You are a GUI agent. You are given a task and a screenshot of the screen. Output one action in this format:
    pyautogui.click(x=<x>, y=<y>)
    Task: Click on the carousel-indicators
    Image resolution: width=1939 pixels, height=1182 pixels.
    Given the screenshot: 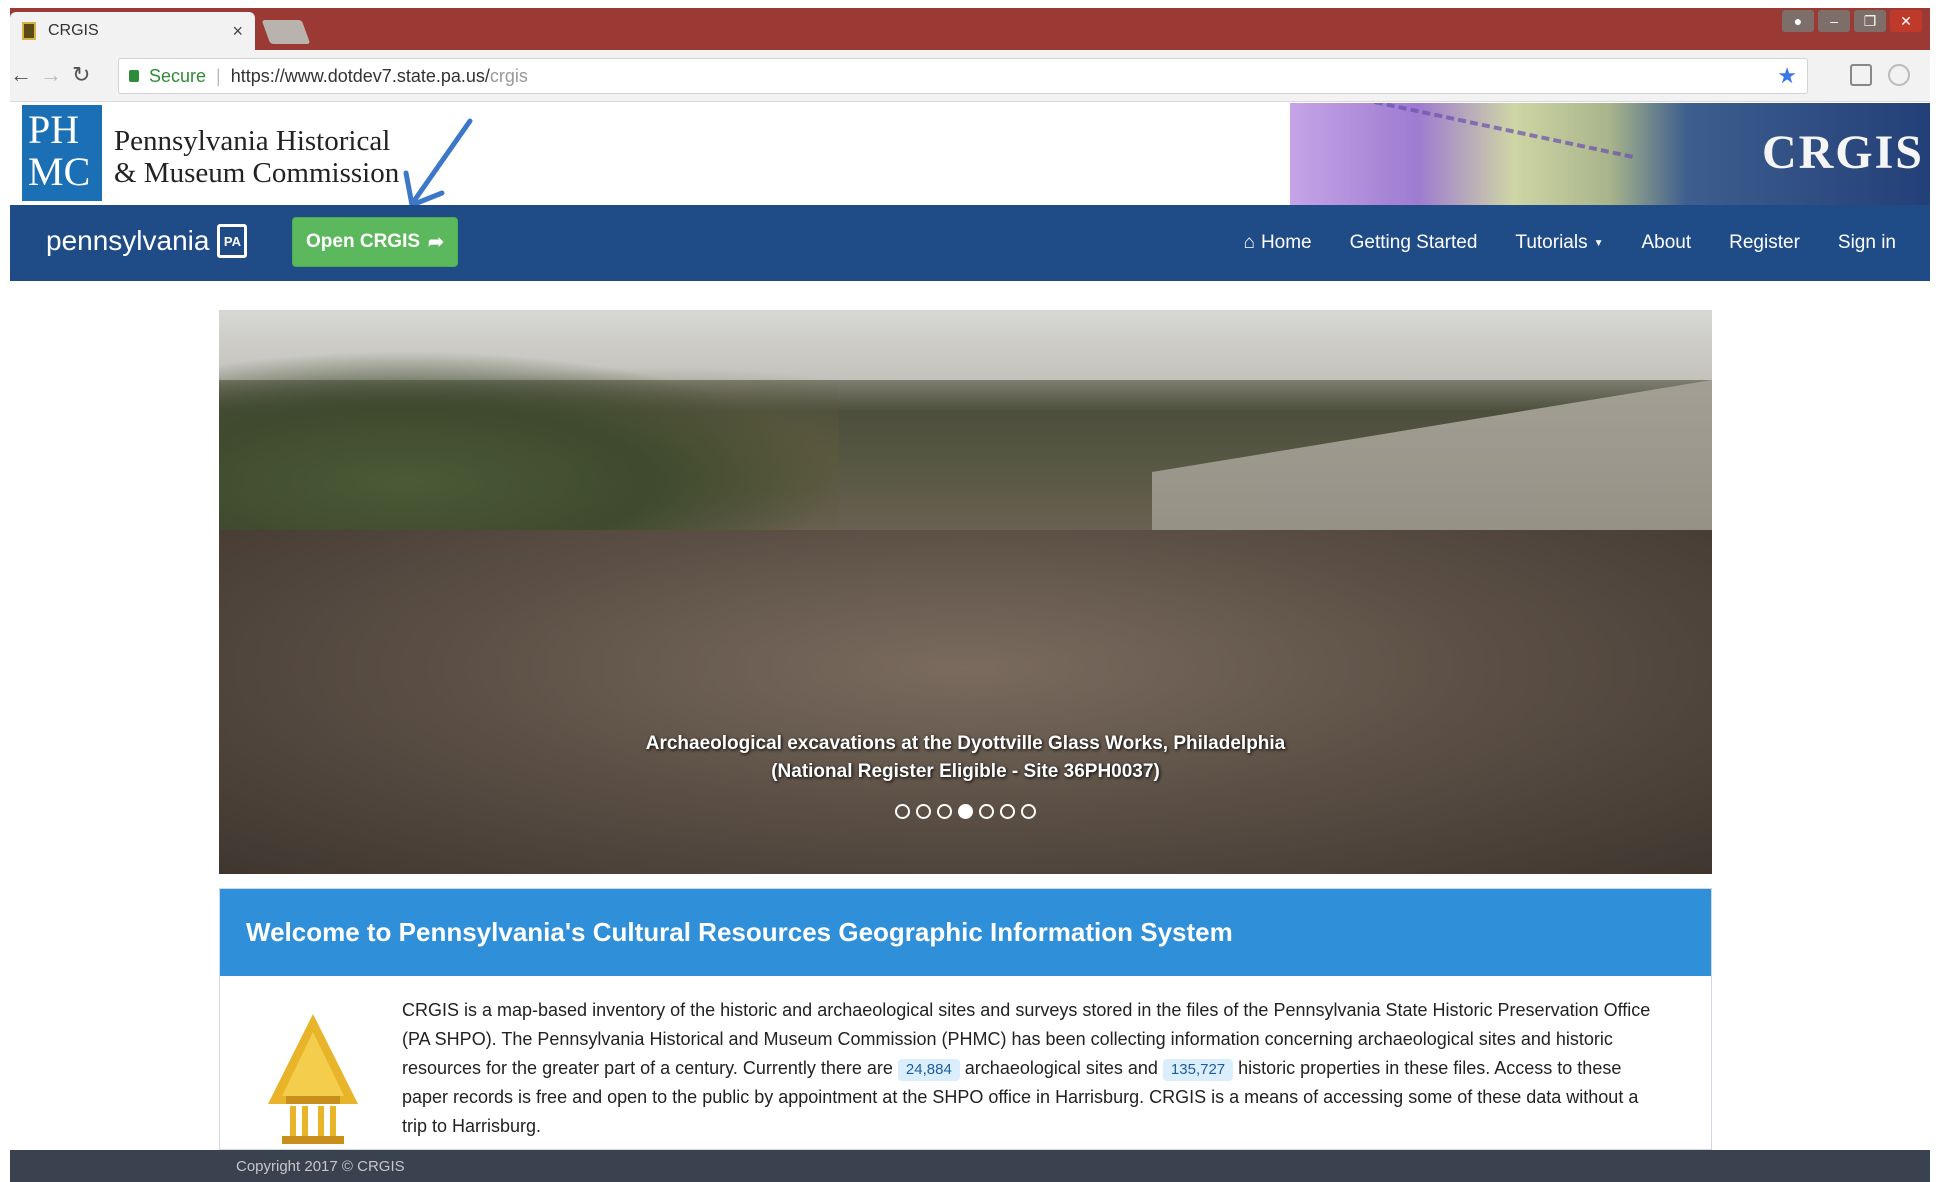 What is the action you would take?
    pyautogui.click(x=965, y=811)
    